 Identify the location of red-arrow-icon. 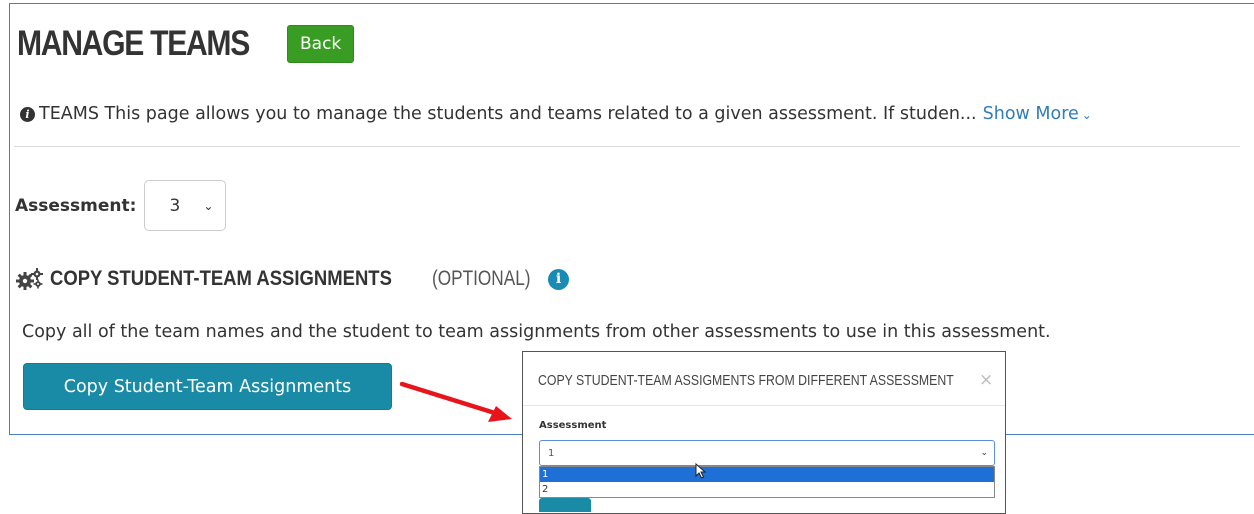
(456, 401).